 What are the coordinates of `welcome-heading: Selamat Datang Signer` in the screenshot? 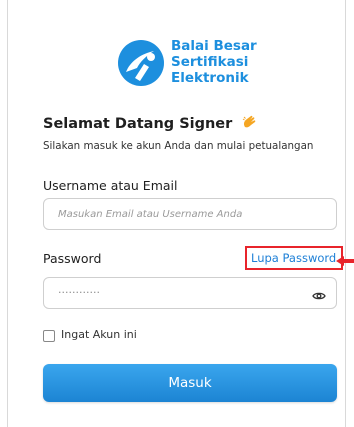 It's located at (150, 124).